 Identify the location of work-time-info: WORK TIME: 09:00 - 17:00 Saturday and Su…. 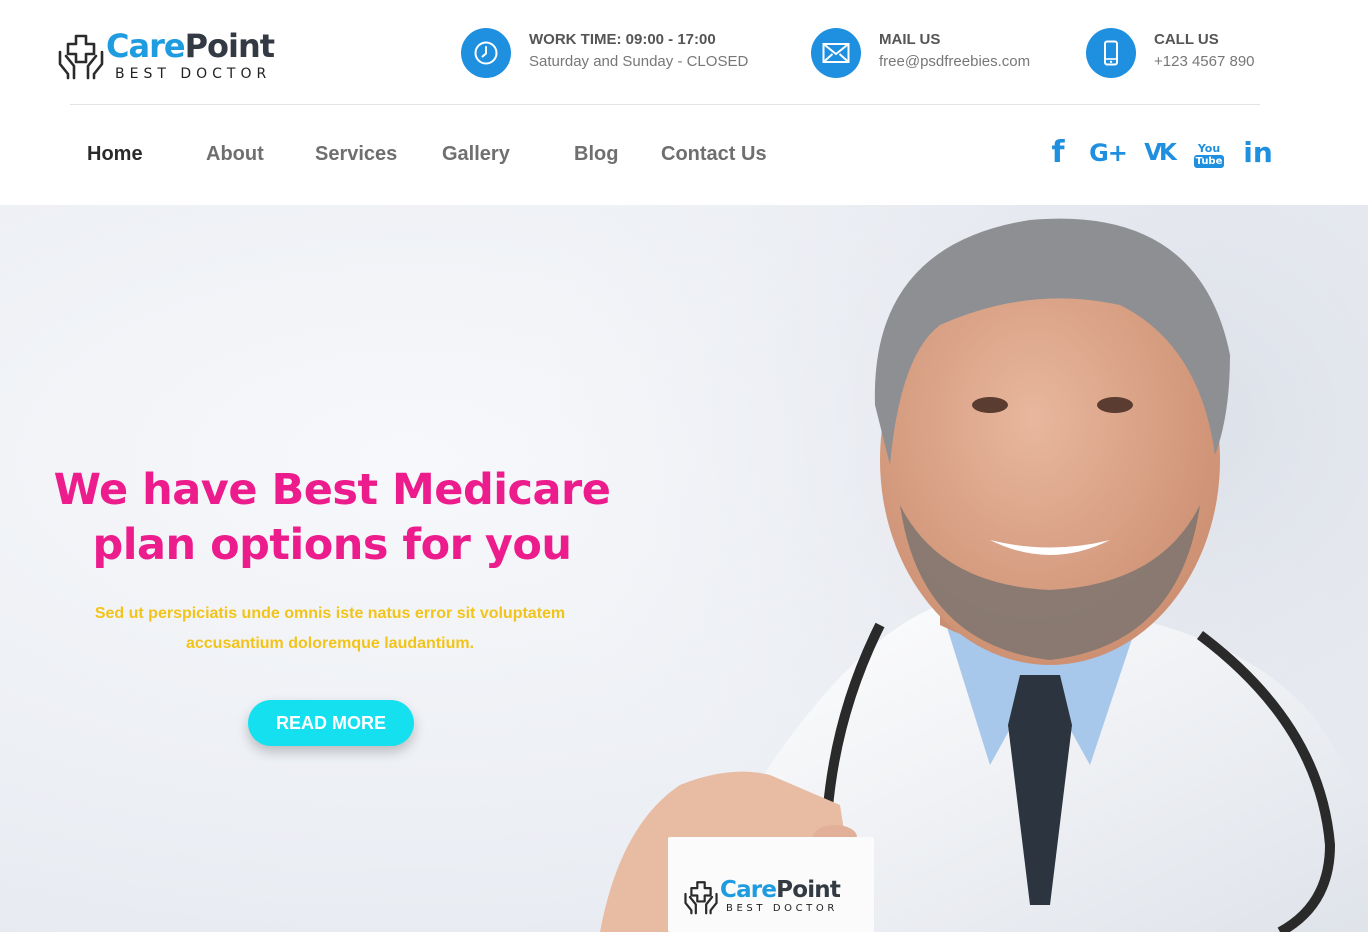
(621, 54).